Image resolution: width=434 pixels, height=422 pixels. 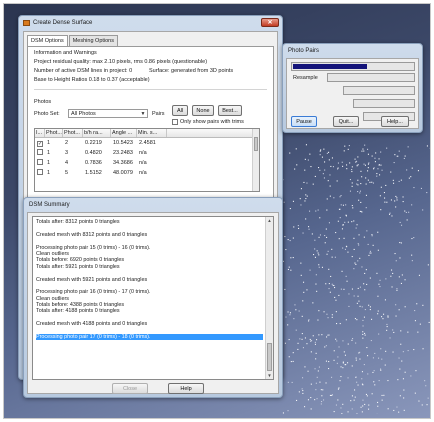 I want to click on pause-button: Pause, so click(x=304, y=121).